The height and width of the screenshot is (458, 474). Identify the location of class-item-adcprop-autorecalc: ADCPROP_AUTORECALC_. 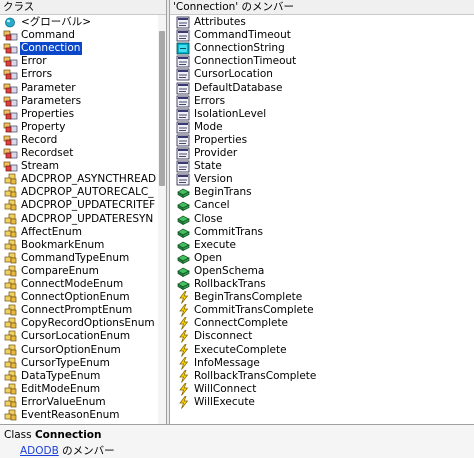
(79, 192).